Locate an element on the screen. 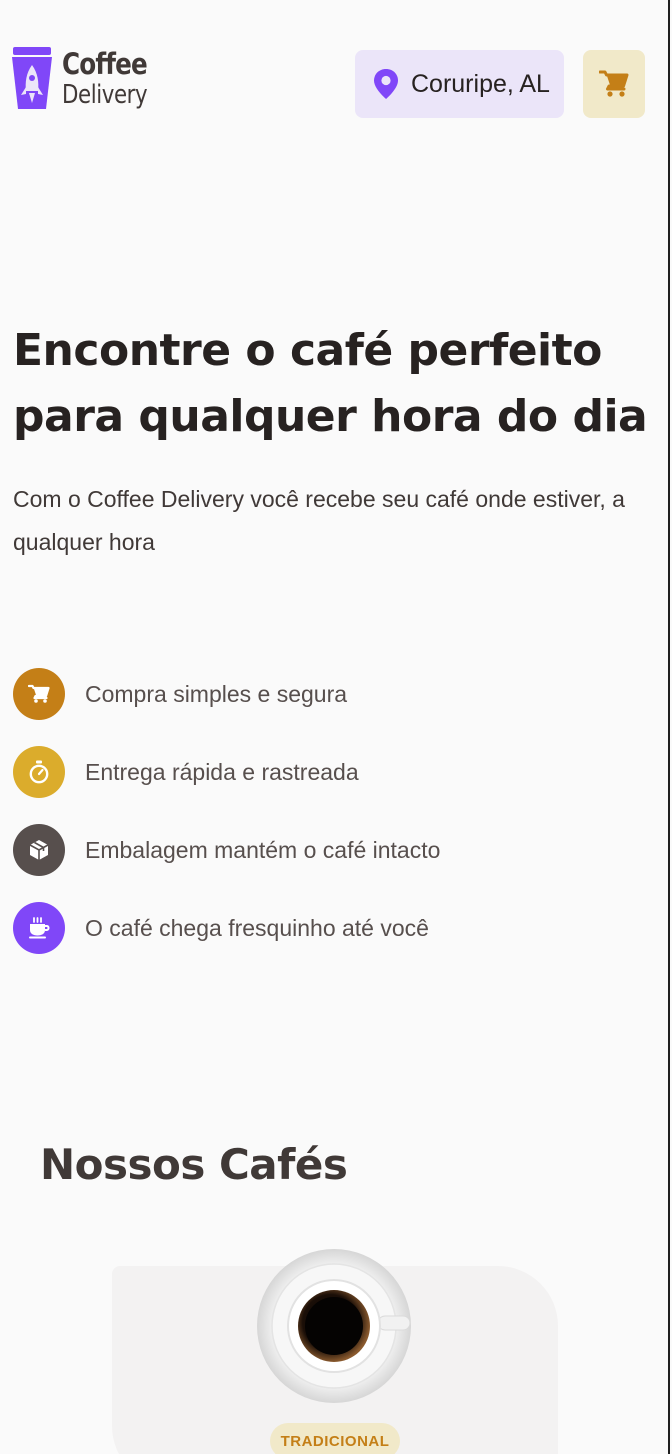  benefit-label: Embalagem mantém o café intacto is located at coordinates (263, 849).